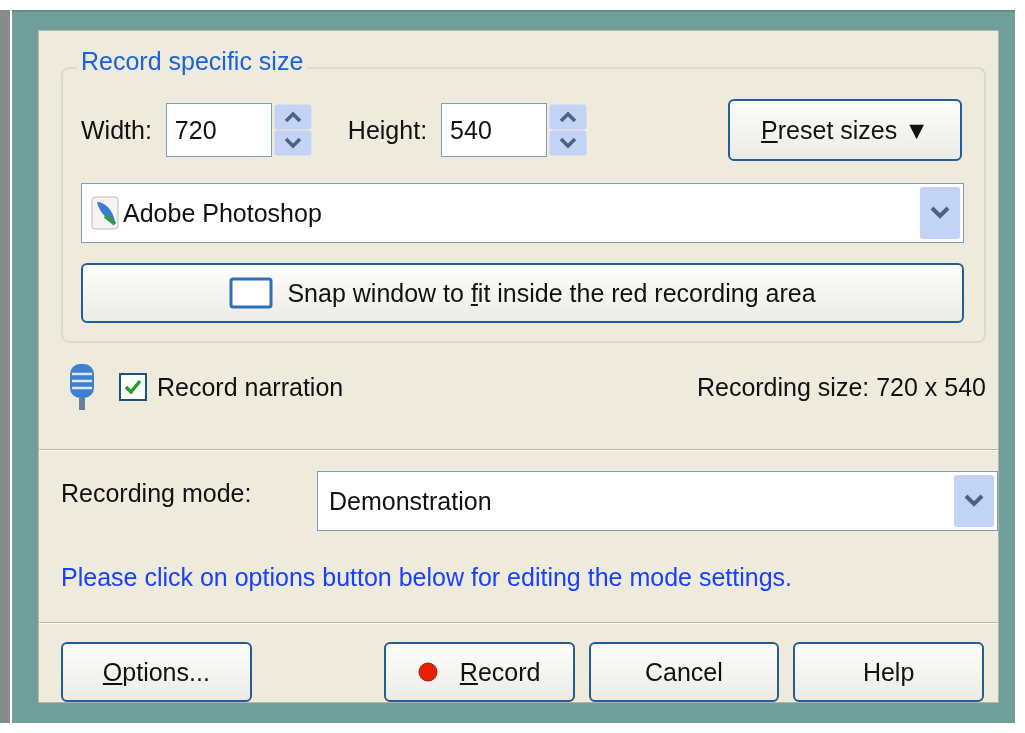 The width and height of the screenshot is (1025, 733). I want to click on check-icon, so click(133, 387).